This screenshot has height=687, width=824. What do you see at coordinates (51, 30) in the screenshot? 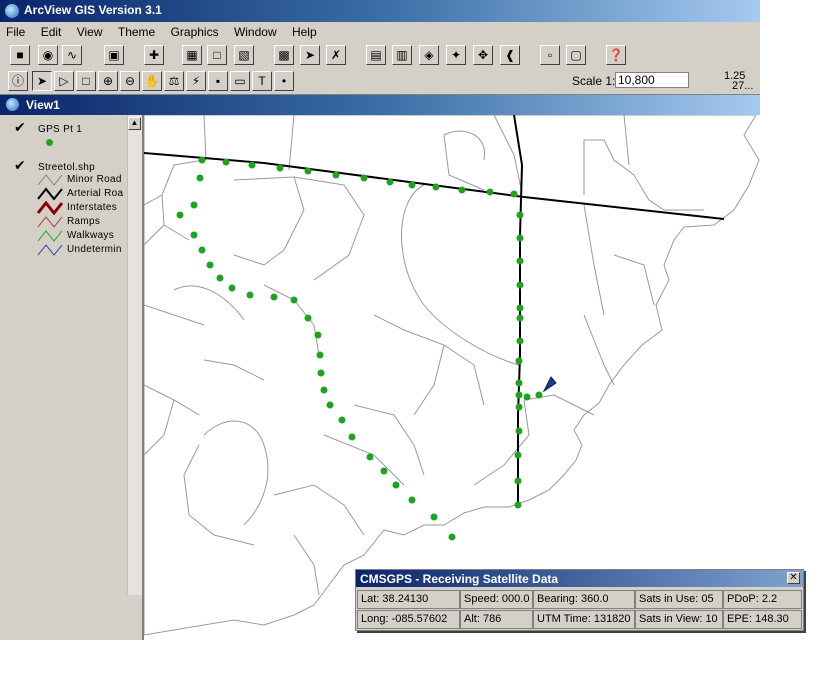
I see `menu-edit: Edit` at bounding box center [51, 30].